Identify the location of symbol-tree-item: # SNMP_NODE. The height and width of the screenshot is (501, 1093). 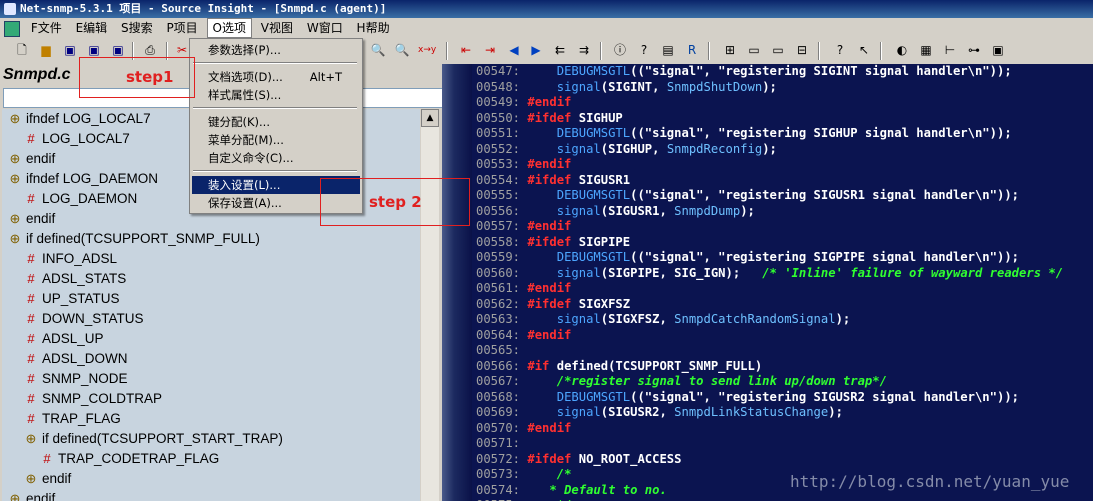
(75, 379).